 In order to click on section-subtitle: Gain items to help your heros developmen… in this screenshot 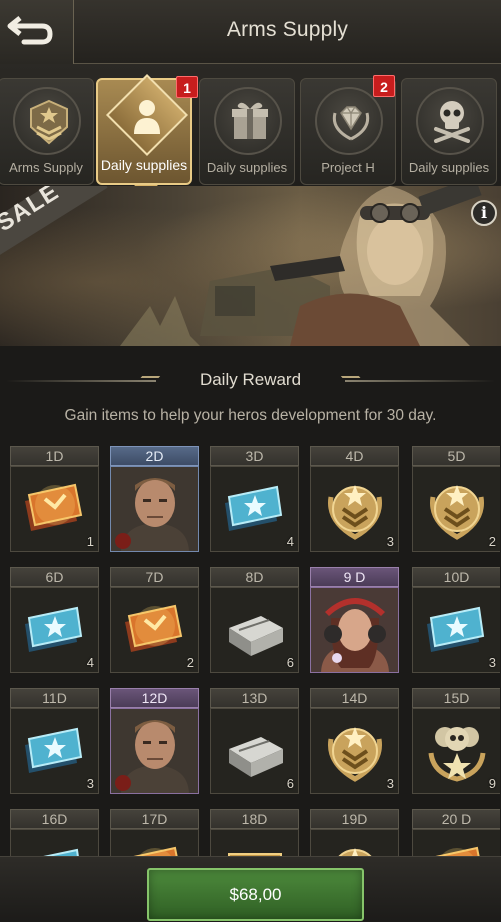, I will do `click(250, 415)`.